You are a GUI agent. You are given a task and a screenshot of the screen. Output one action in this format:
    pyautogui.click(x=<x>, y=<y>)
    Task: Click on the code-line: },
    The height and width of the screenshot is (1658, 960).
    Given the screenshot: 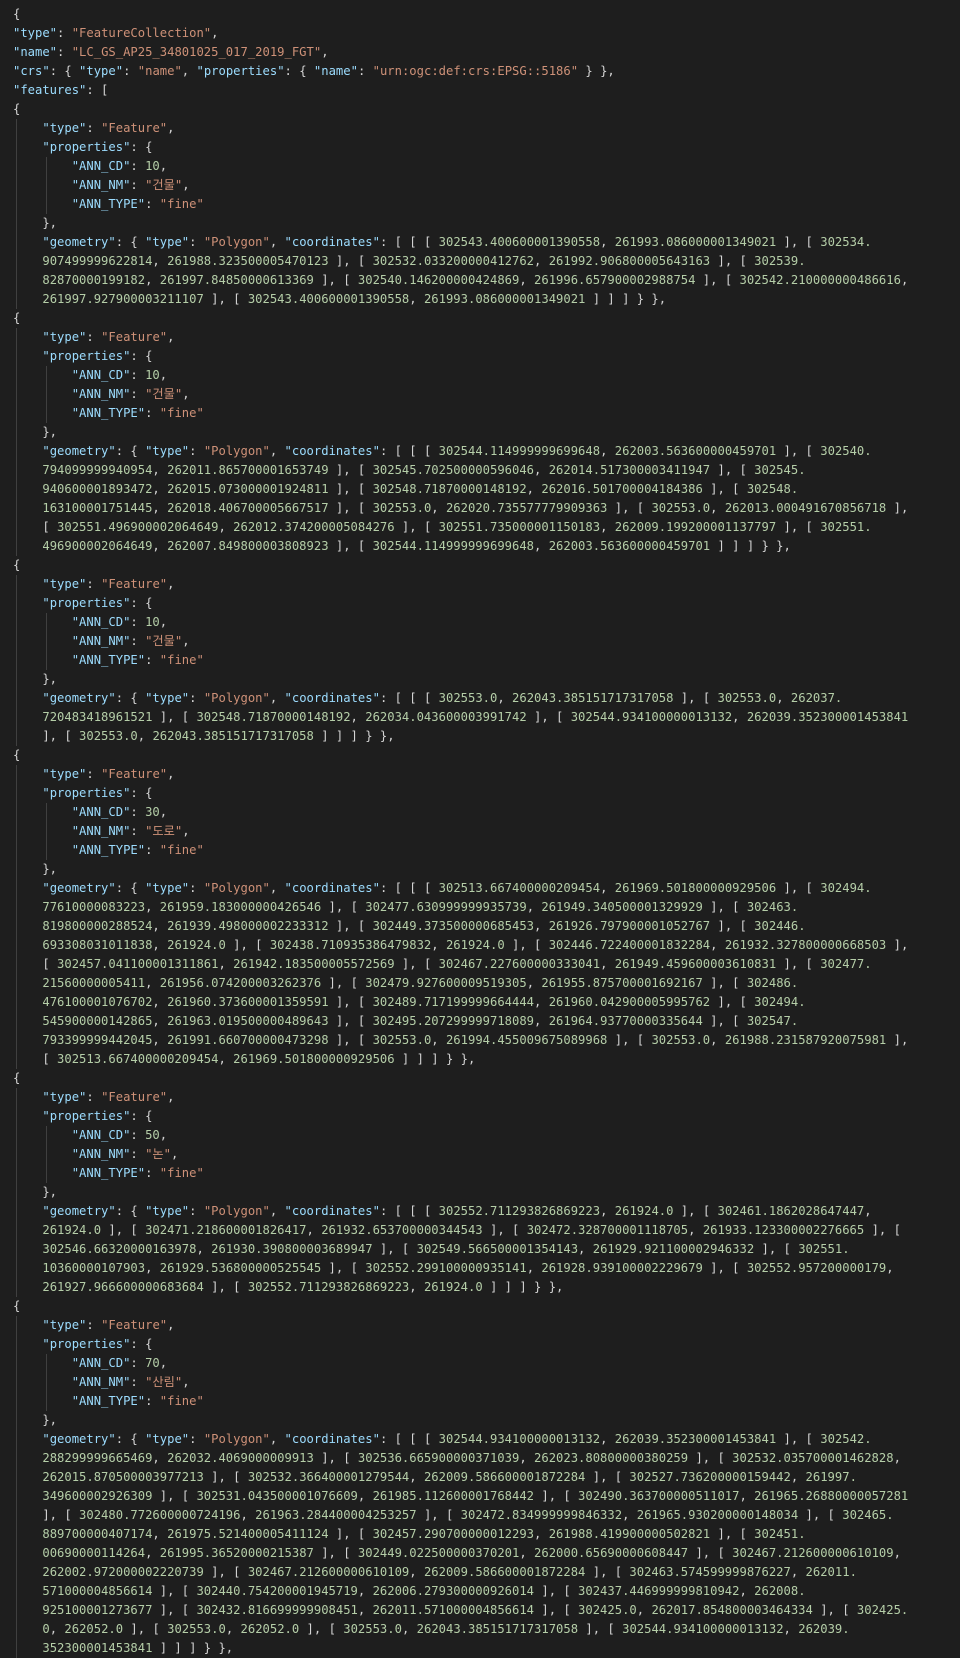 What is the action you would take?
    pyautogui.click(x=486, y=869)
    